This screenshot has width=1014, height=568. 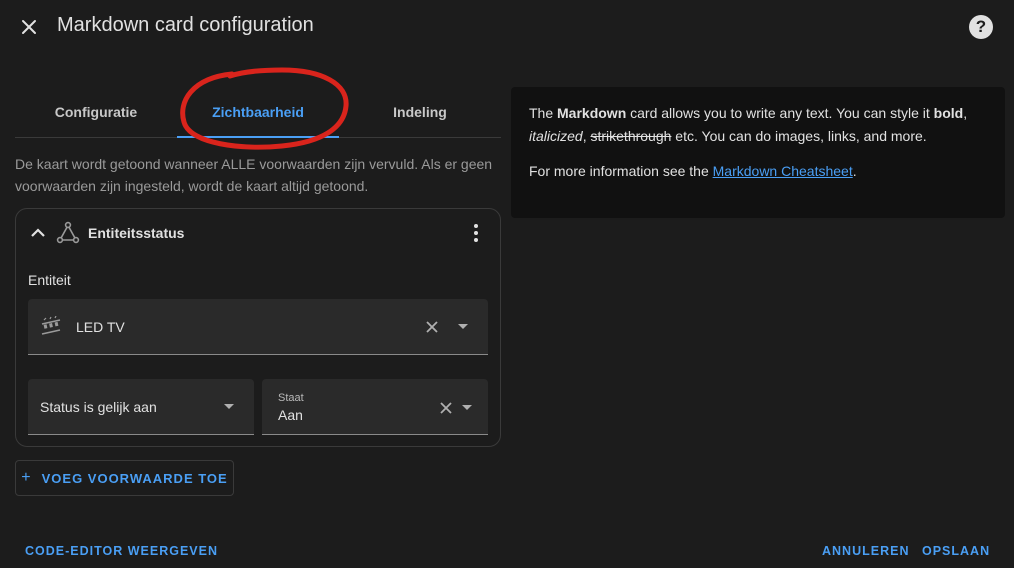 I want to click on tab-zichtbaarheid: Zichtbaarheid, so click(x=258, y=112).